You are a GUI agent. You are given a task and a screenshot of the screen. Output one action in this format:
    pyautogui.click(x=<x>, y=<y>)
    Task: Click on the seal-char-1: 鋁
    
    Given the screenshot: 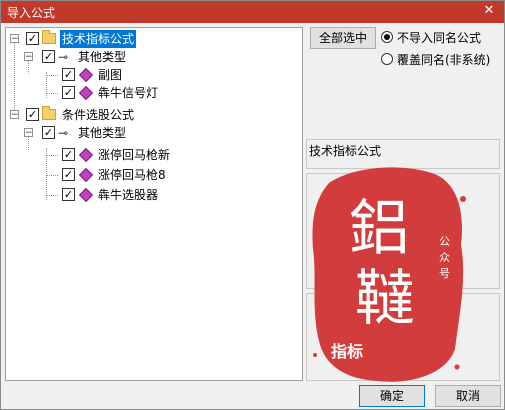 What is the action you would take?
    pyautogui.click(x=379, y=229)
    